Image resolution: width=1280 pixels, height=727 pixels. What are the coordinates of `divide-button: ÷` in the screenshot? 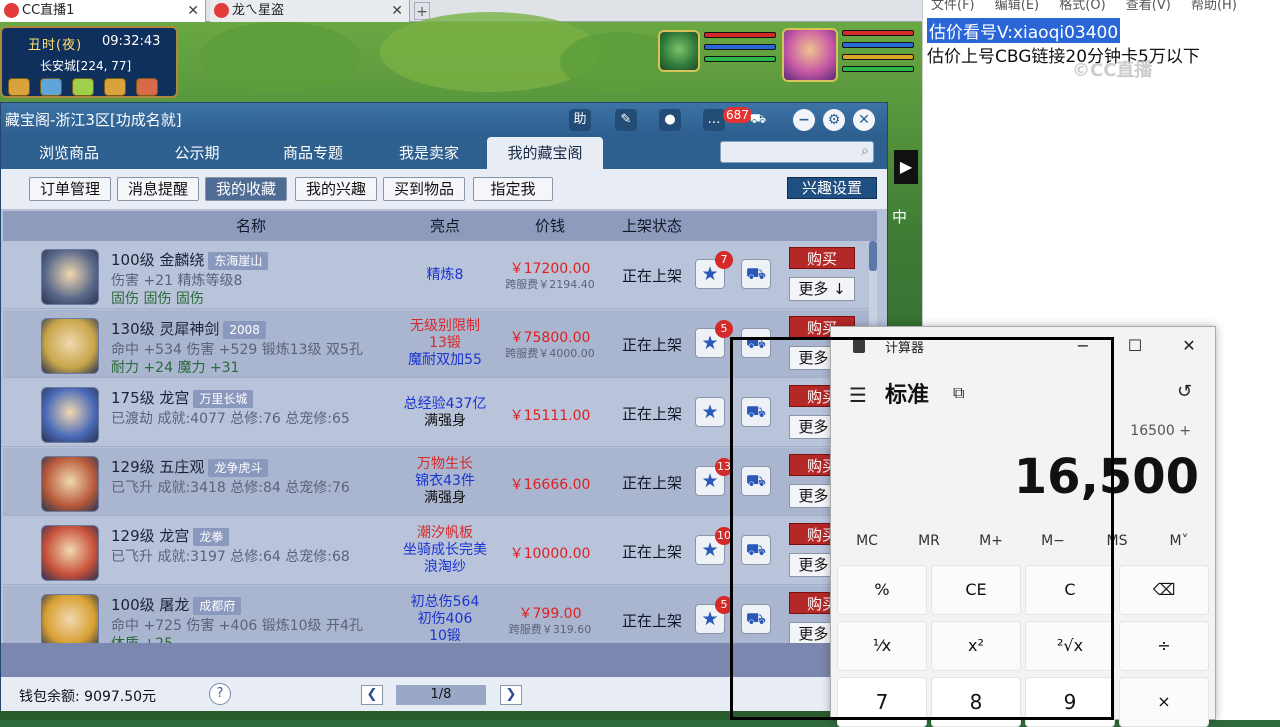 It's located at (1164, 646).